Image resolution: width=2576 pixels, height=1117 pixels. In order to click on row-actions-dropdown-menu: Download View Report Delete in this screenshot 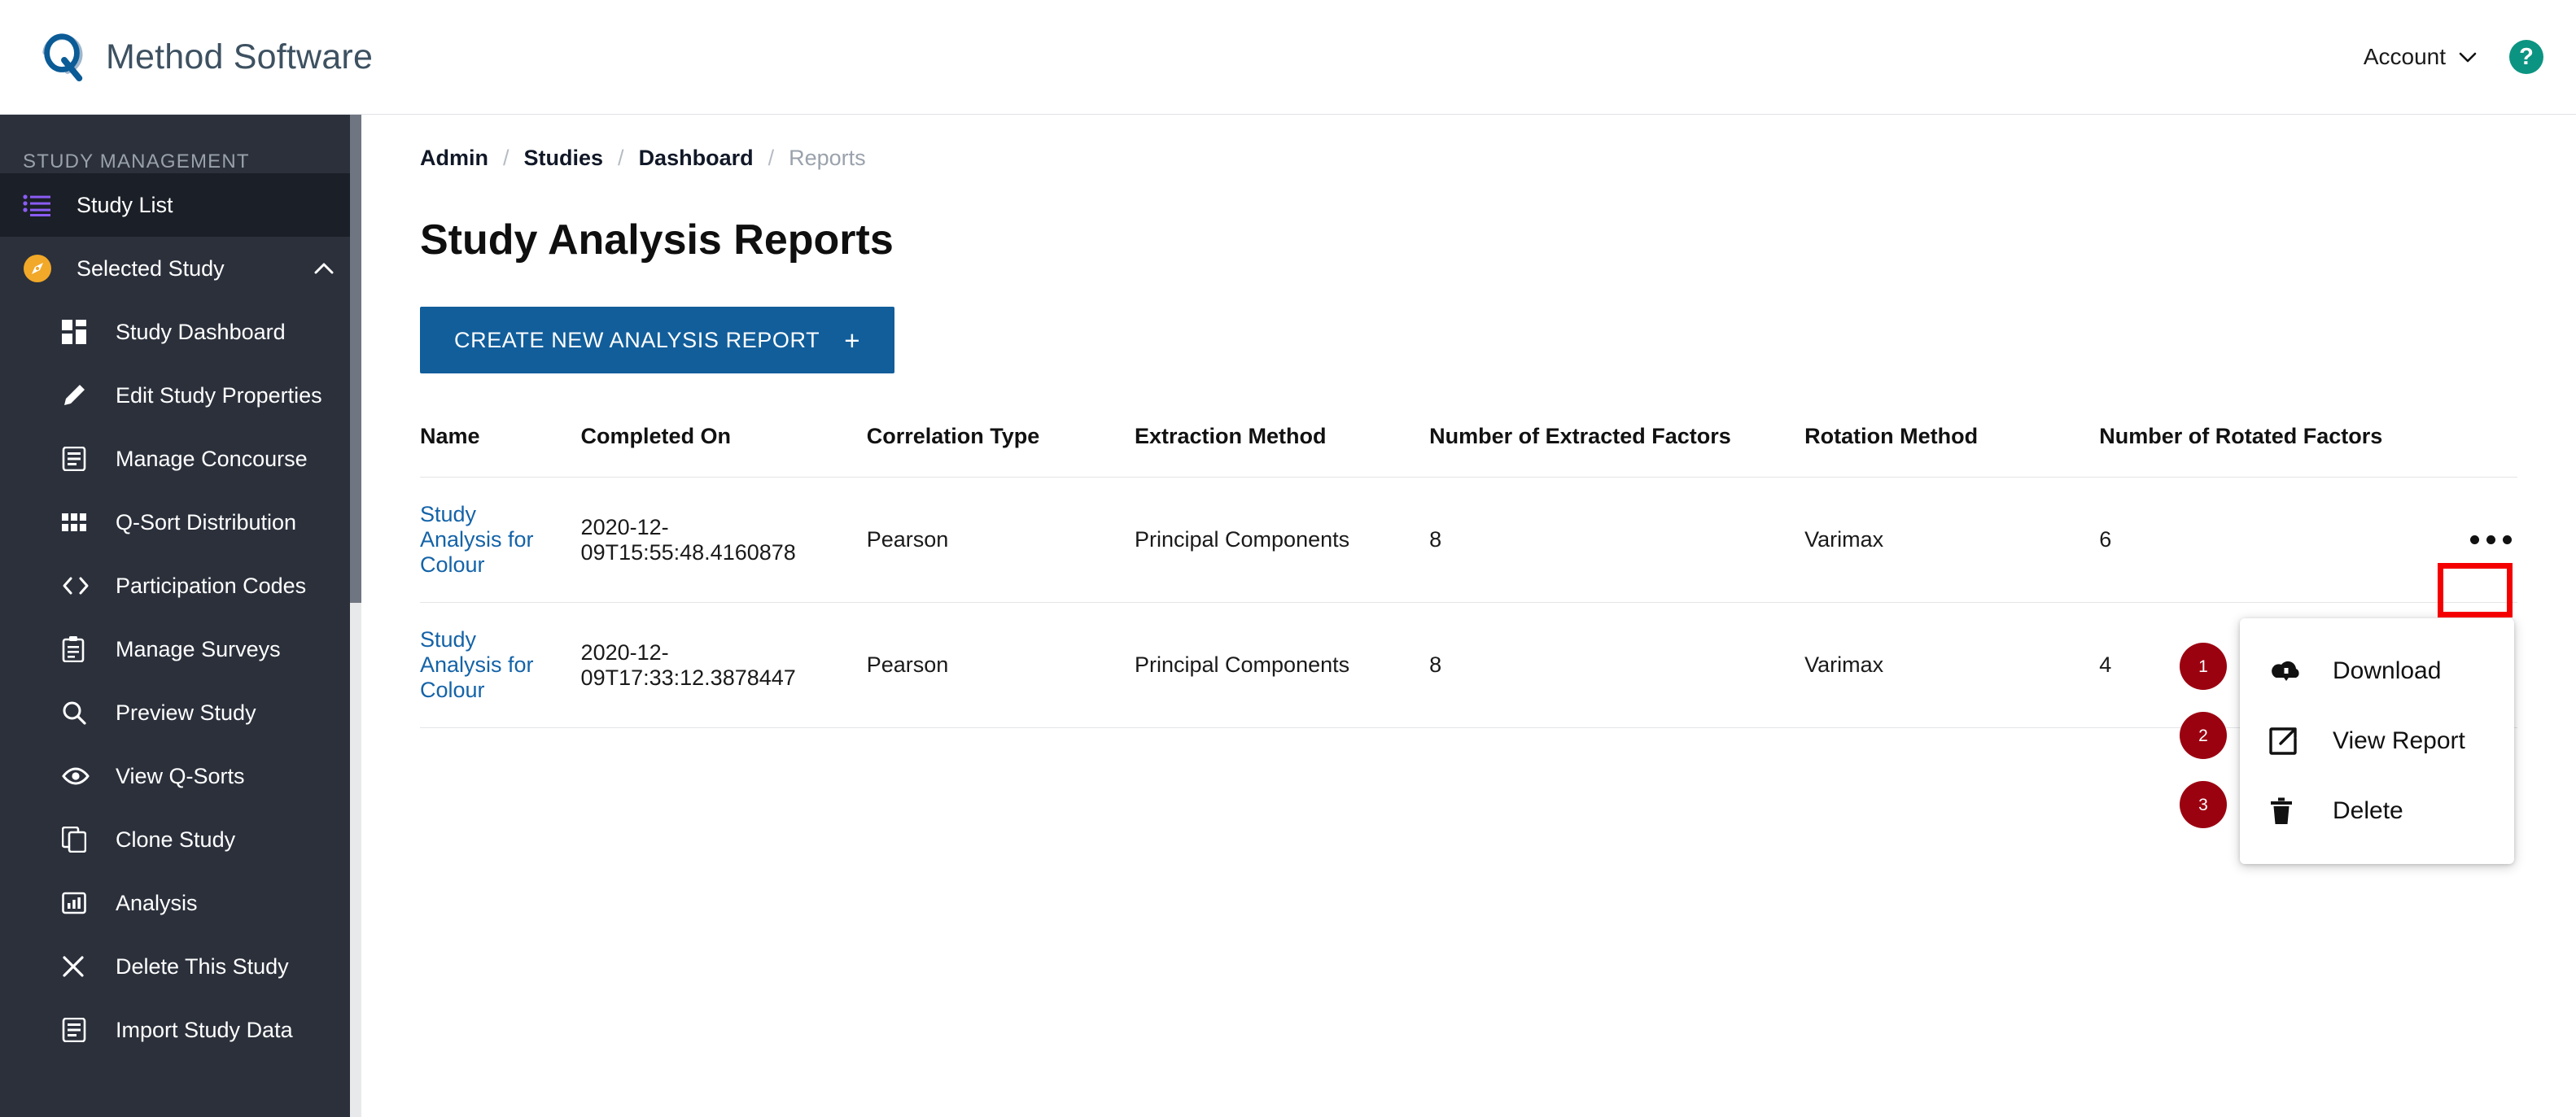, I will do `click(2377, 741)`.